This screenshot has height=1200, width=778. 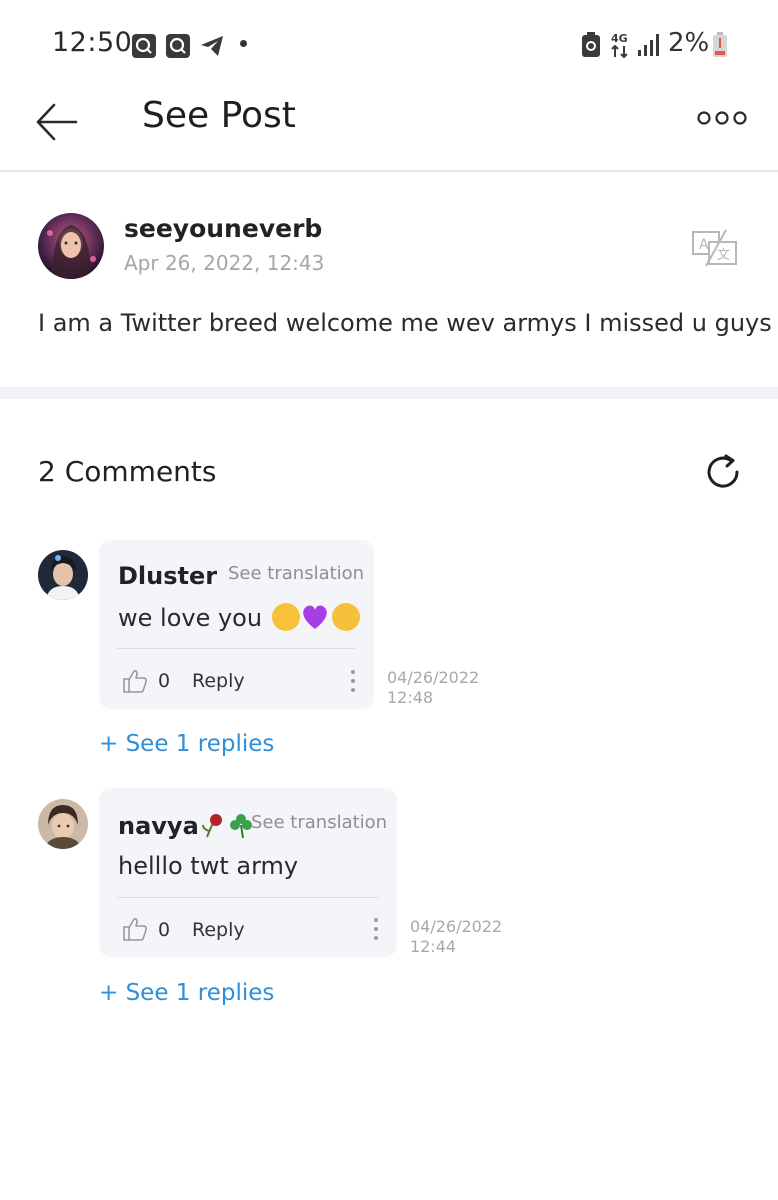 What do you see at coordinates (219, 115) in the screenshot?
I see `page-title: See Post` at bounding box center [219, 115].